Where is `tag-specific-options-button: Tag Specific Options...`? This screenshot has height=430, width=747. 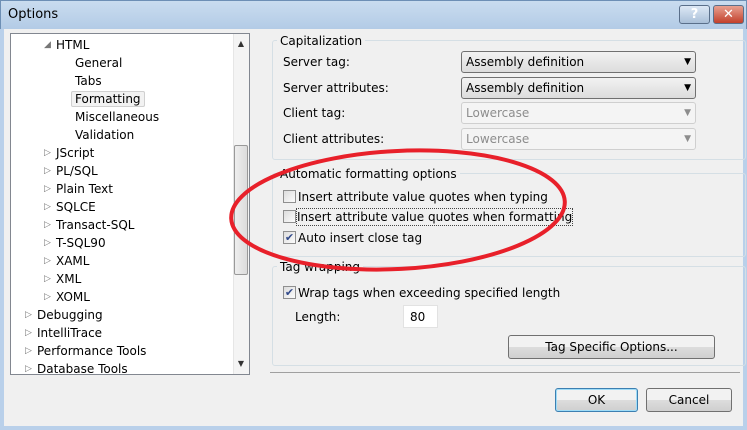 tag-specific-options-button: Tag Specific Options... is located at coordinates (611, 347).